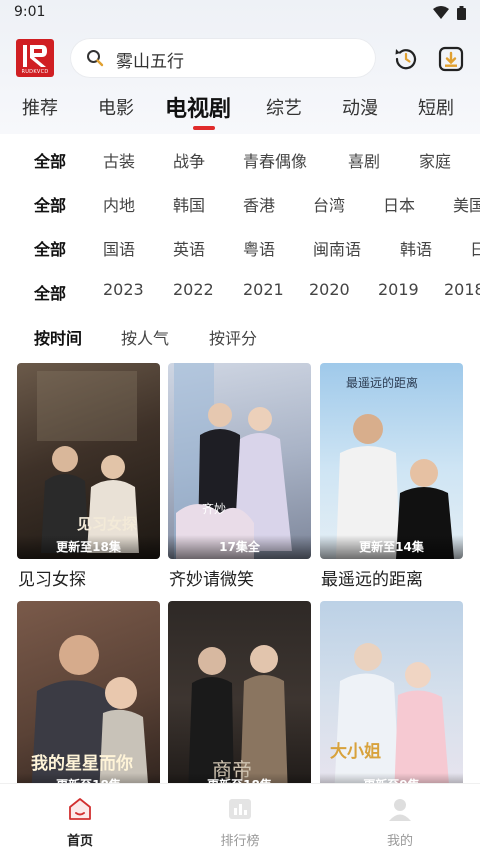  I want to click on poster-image: 齐妙 17集全, so click(239, 461).